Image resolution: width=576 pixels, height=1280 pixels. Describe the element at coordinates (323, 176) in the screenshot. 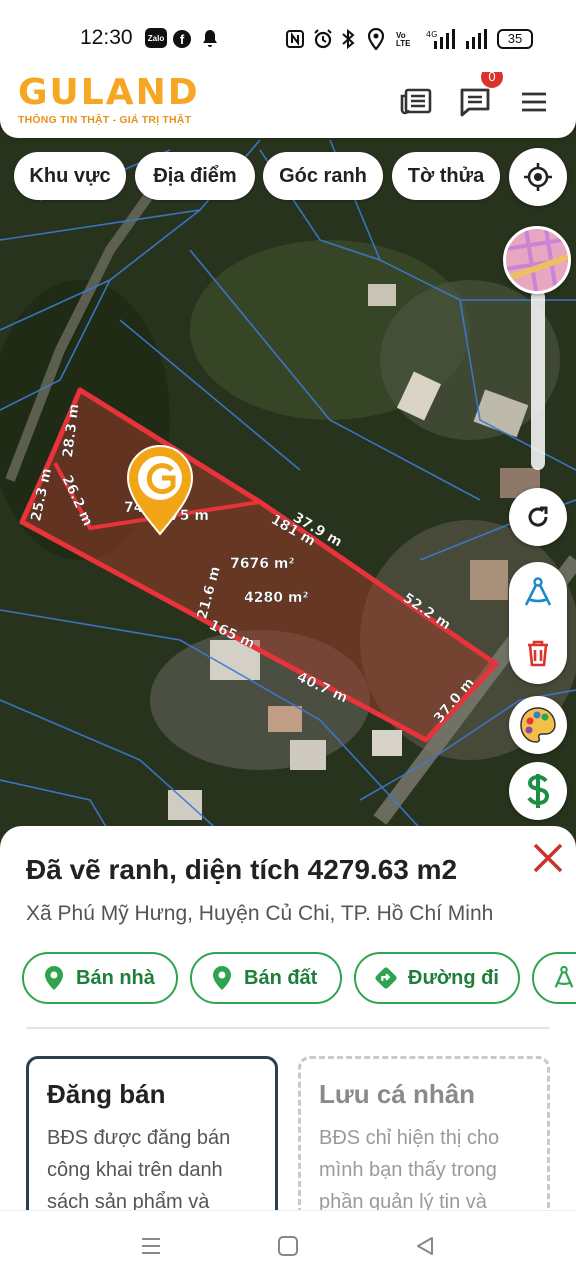

I see `filter-goc-ranh: Góc ranh` at that location.